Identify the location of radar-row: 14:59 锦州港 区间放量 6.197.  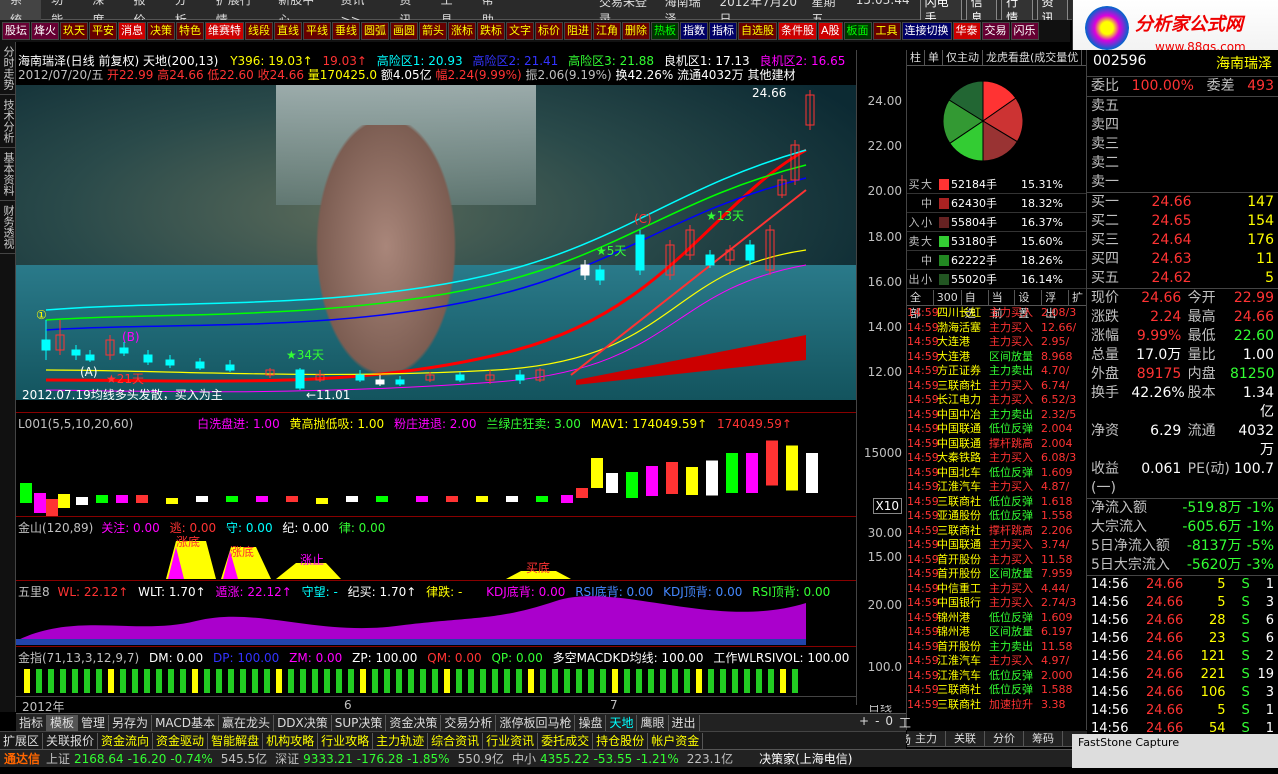
(997, 632).